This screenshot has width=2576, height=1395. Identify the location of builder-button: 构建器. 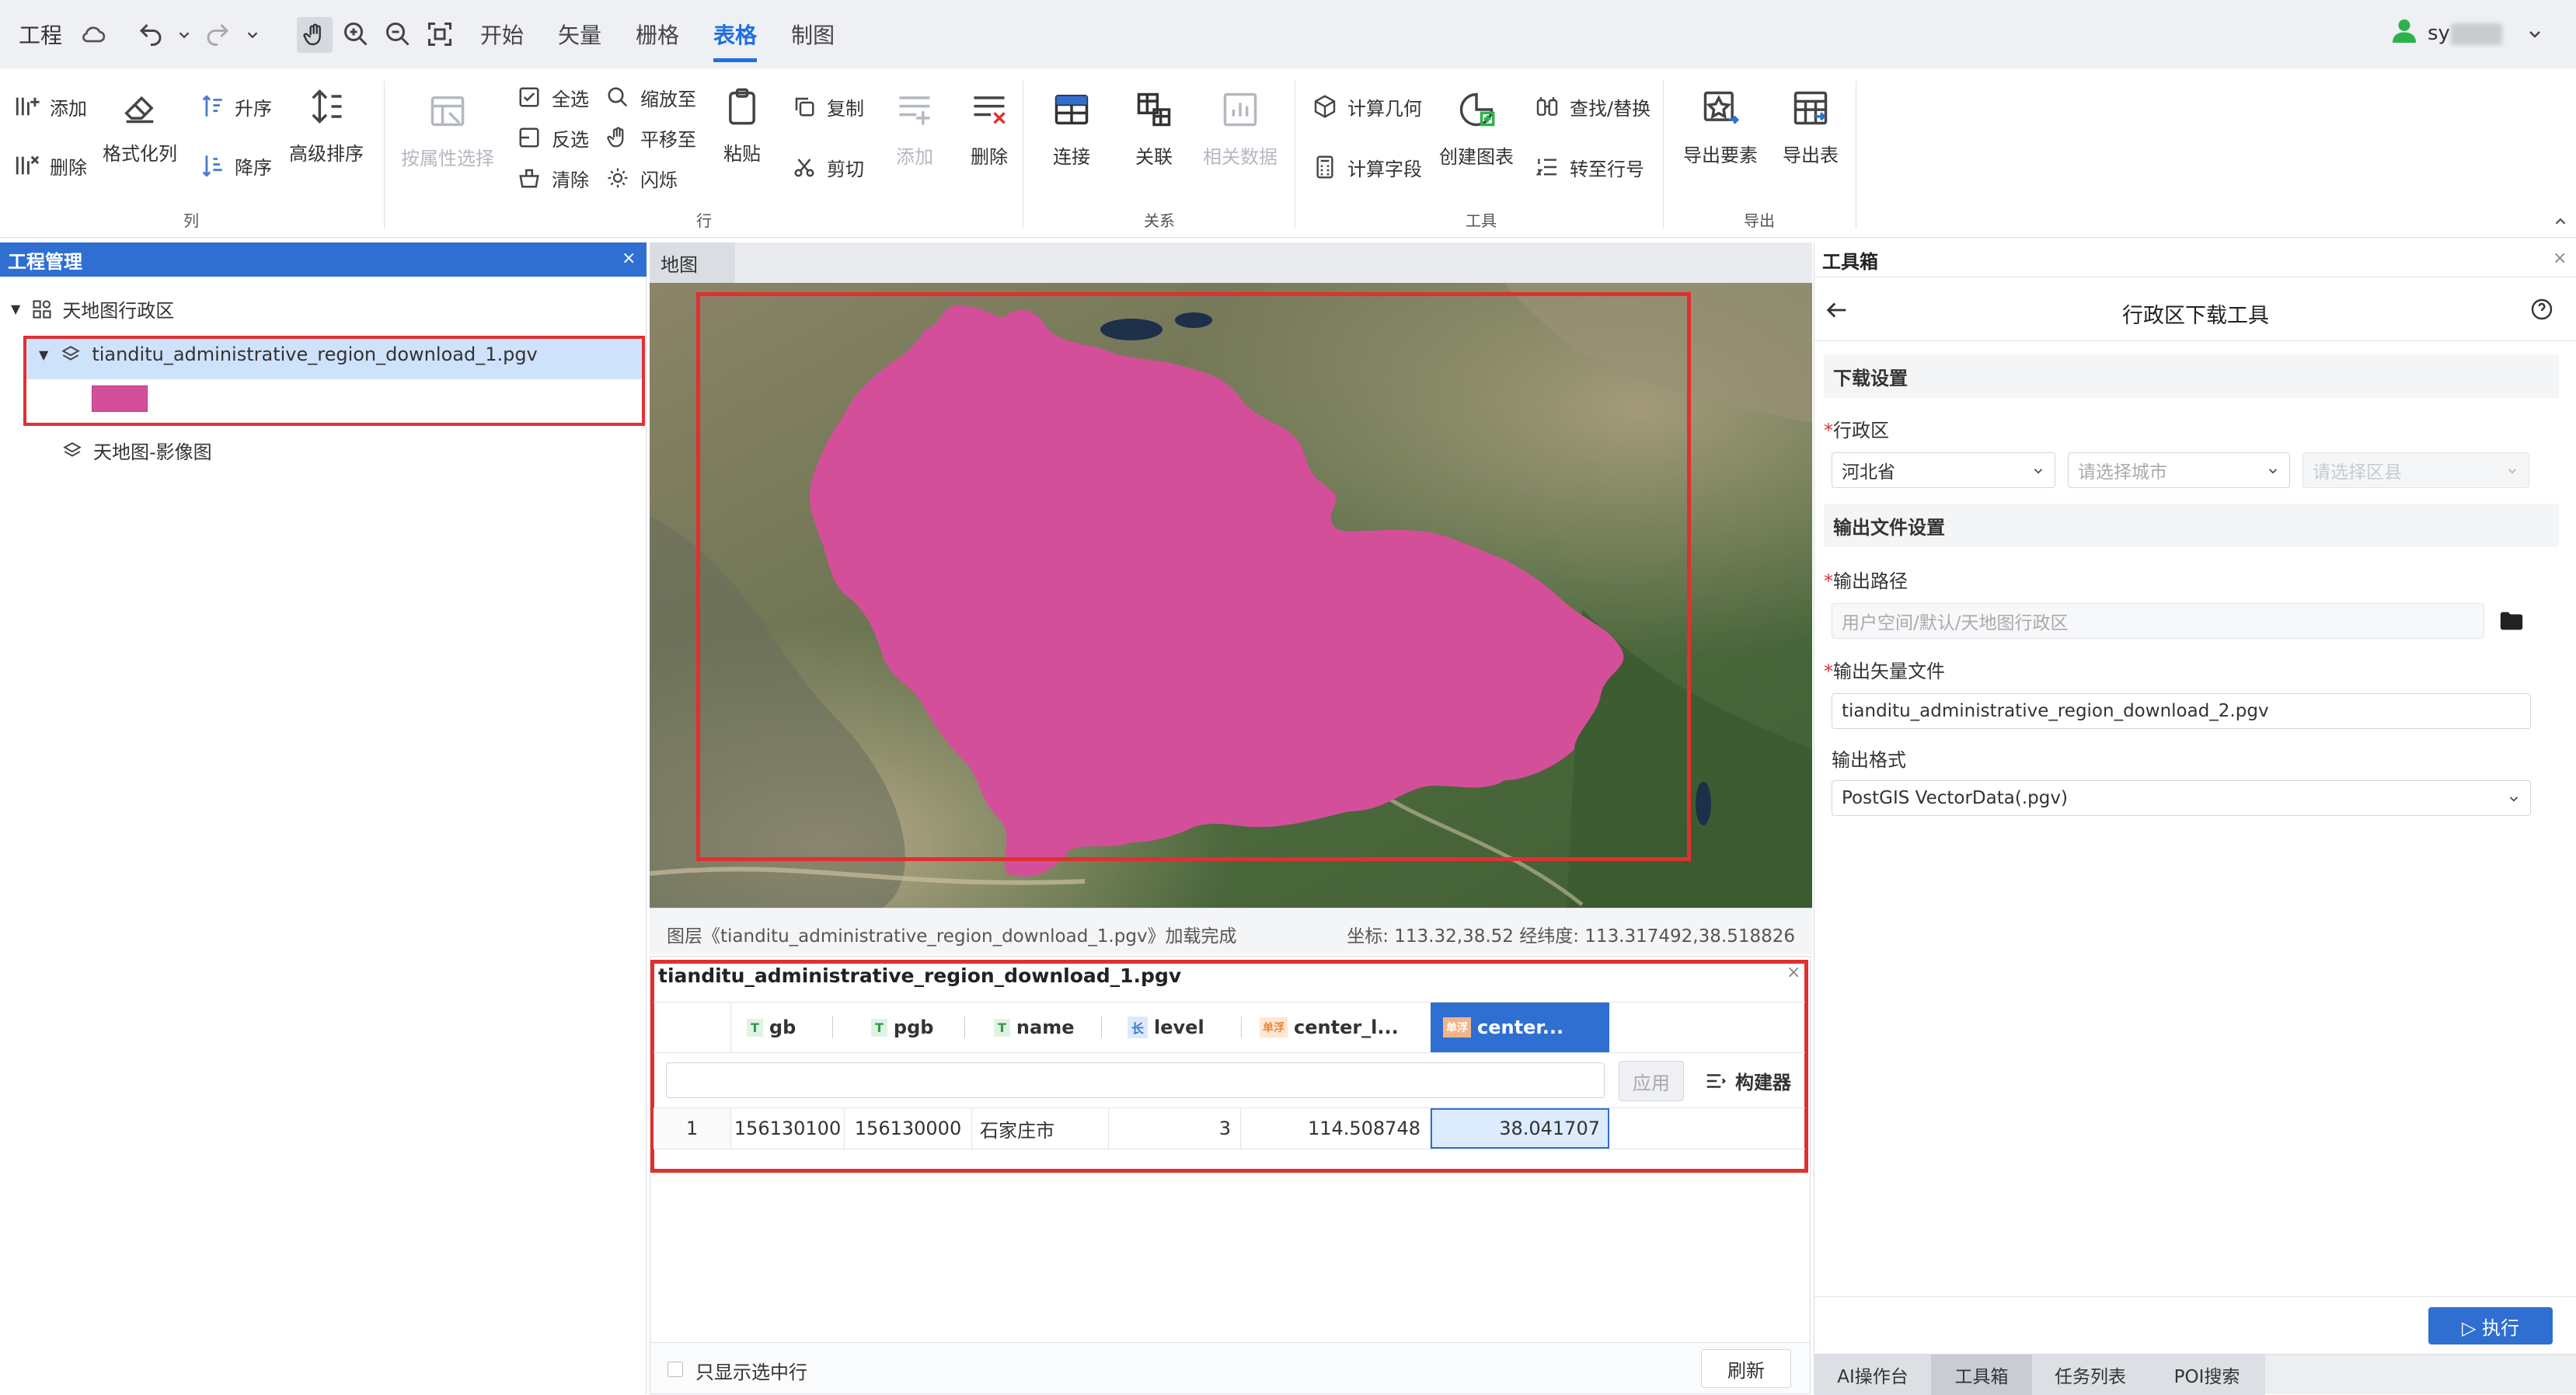
(1747, 1080).